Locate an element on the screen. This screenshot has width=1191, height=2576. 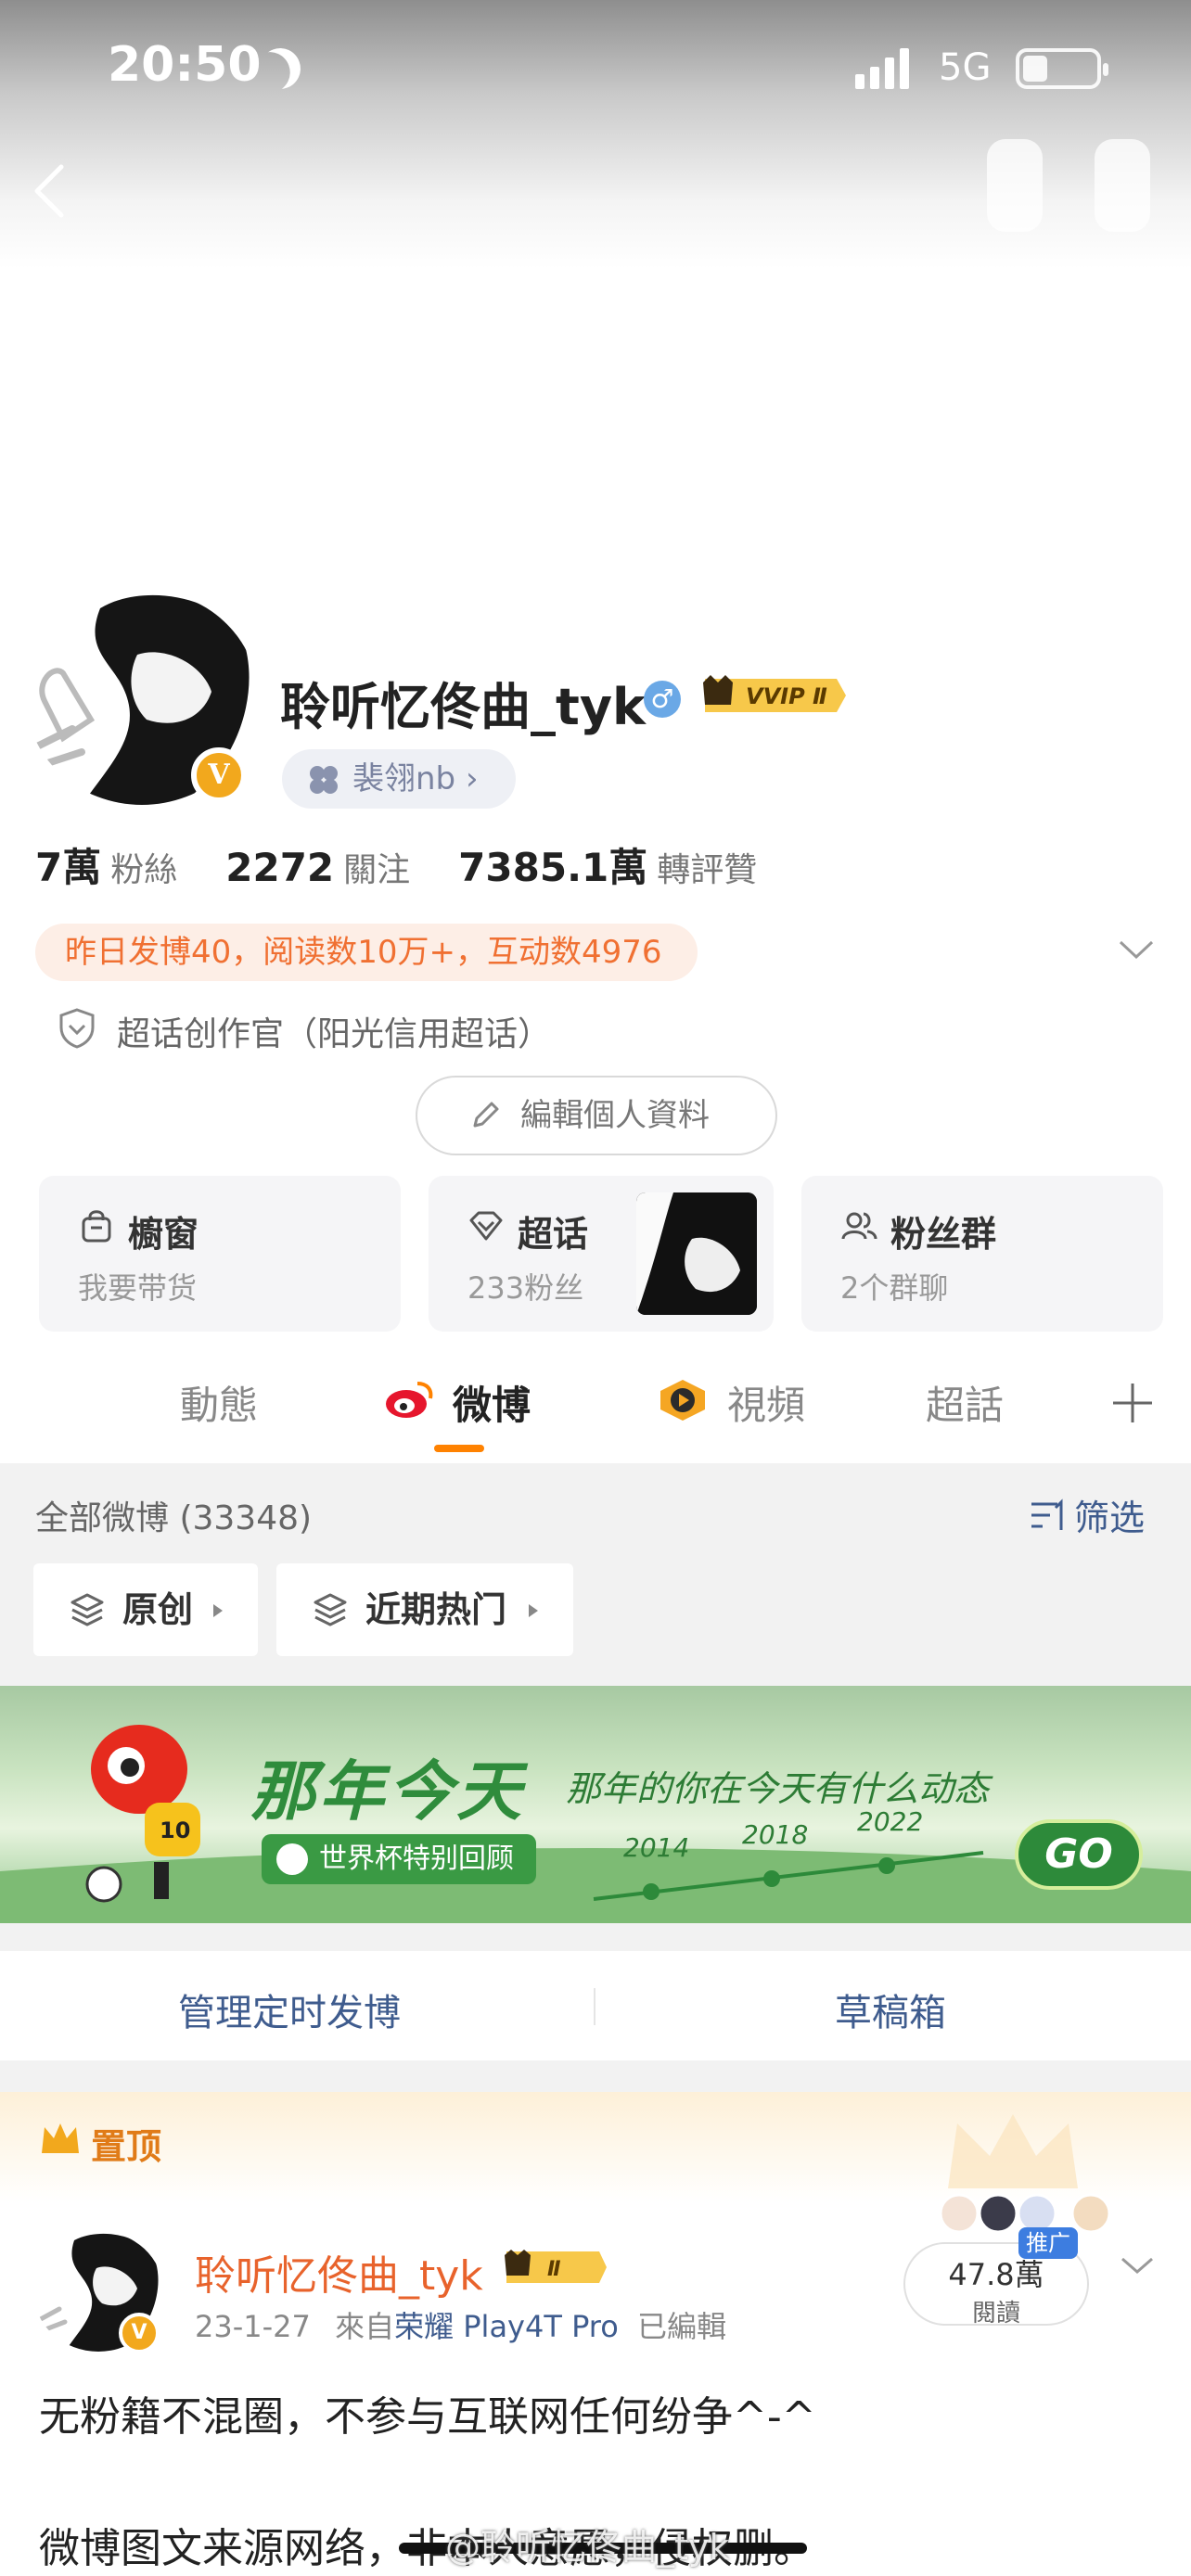
watermark: @聆听忆佟曲_tyk is located at coordinates (587, 2547).